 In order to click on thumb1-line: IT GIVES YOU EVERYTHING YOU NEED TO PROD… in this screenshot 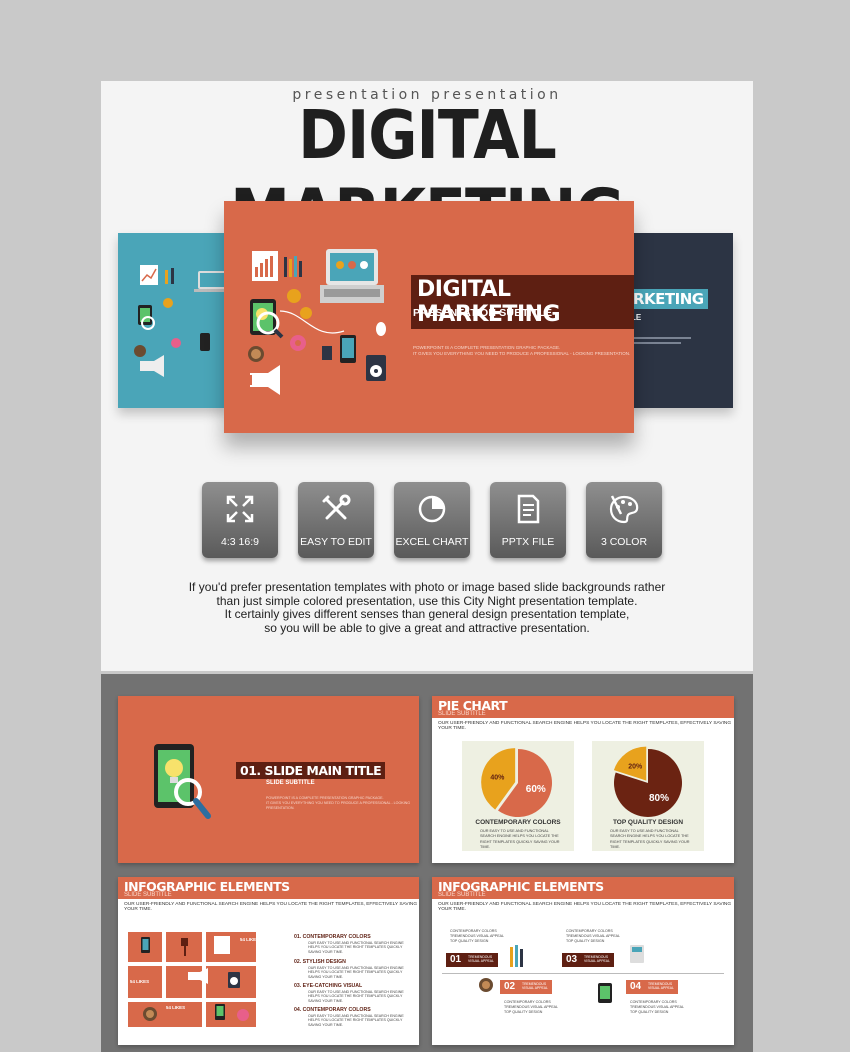, I will do `click(338, 806)`.